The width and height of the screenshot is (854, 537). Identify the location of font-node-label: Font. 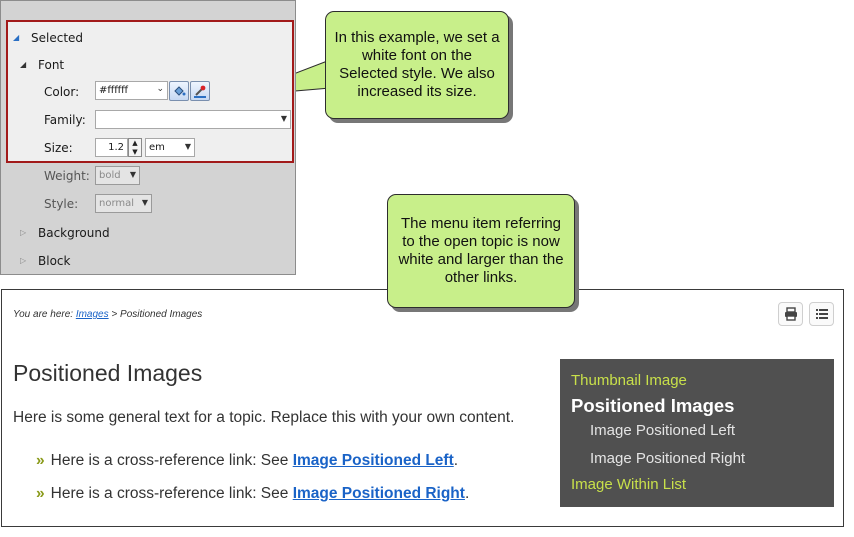
(51, 65).